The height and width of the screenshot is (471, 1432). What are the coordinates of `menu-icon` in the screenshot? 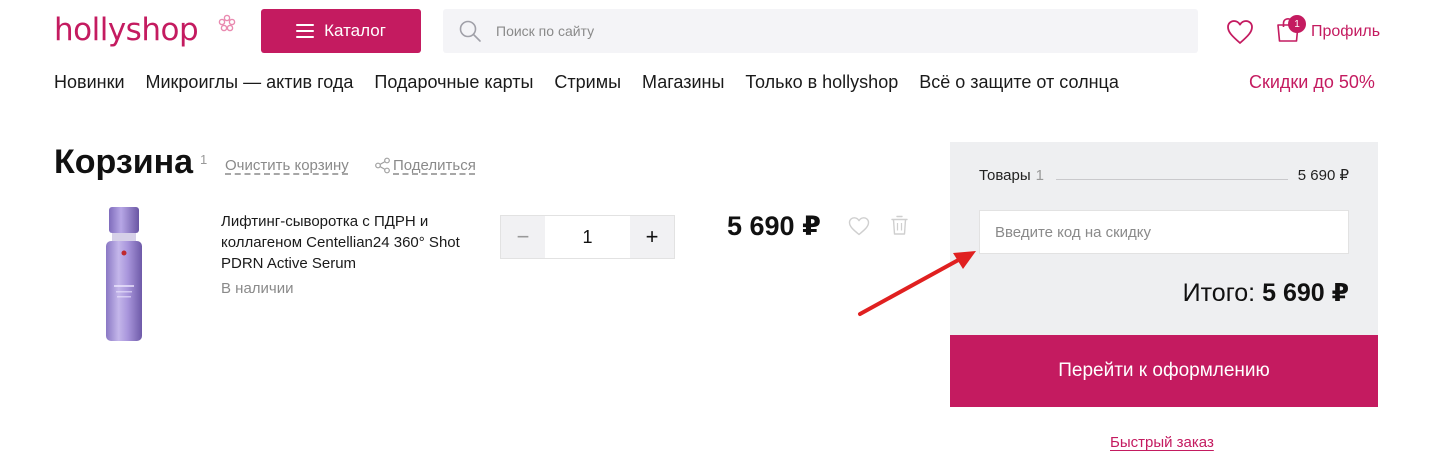 It's located at (305, 31).